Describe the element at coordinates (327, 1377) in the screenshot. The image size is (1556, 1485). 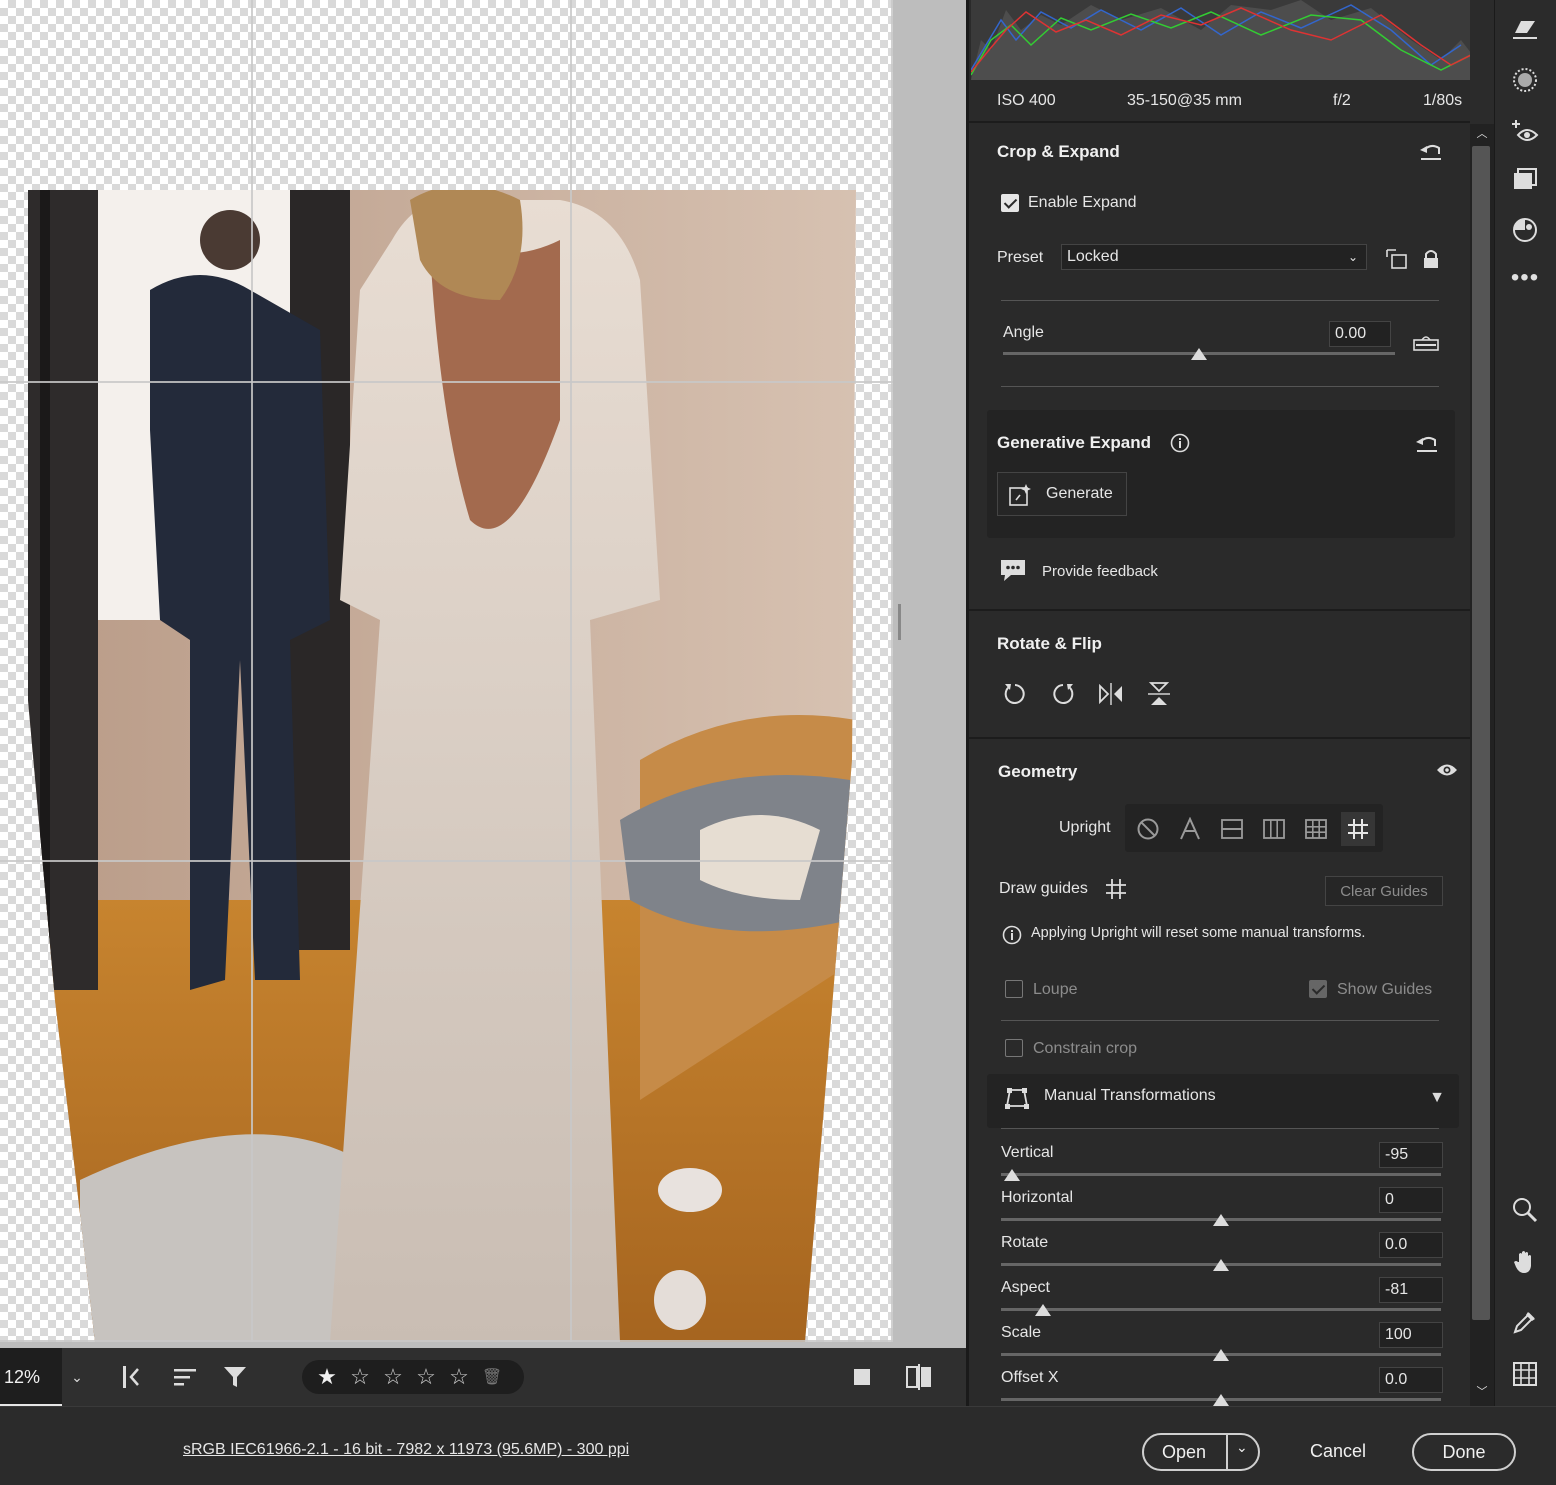
I see `rating-star-1: ★` at that location.